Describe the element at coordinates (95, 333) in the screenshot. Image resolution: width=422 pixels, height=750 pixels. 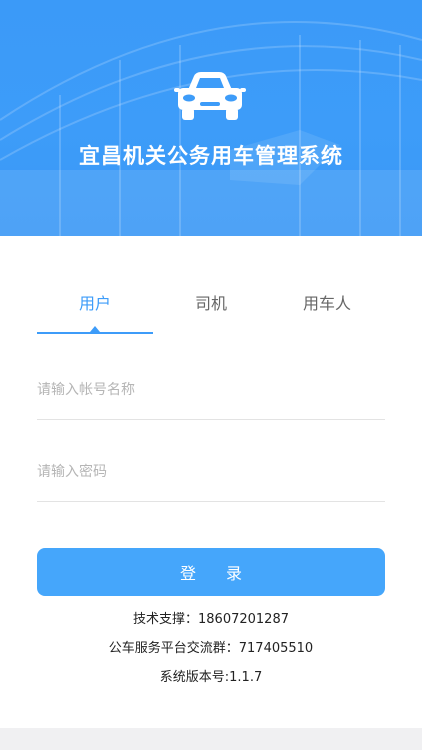
I see `active-tab-indicator` at that location.